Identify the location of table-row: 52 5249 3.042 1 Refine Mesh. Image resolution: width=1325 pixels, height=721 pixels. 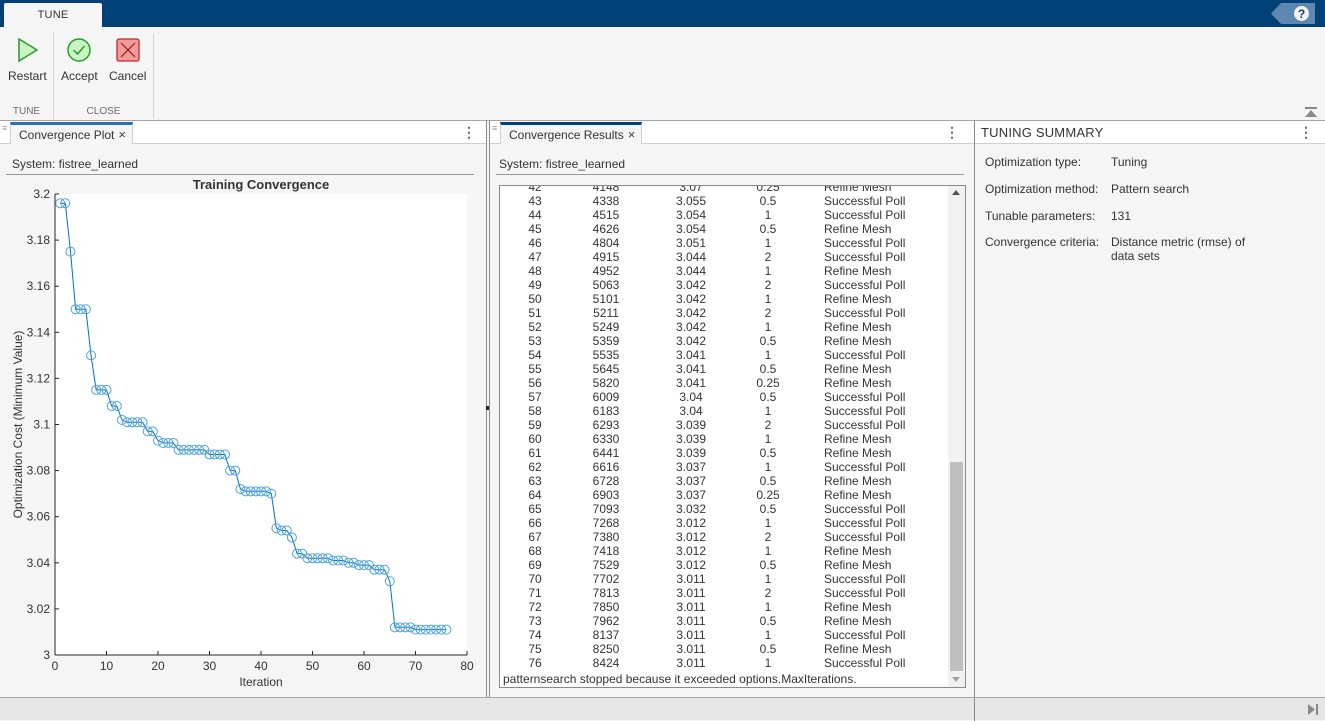
(725, 327).